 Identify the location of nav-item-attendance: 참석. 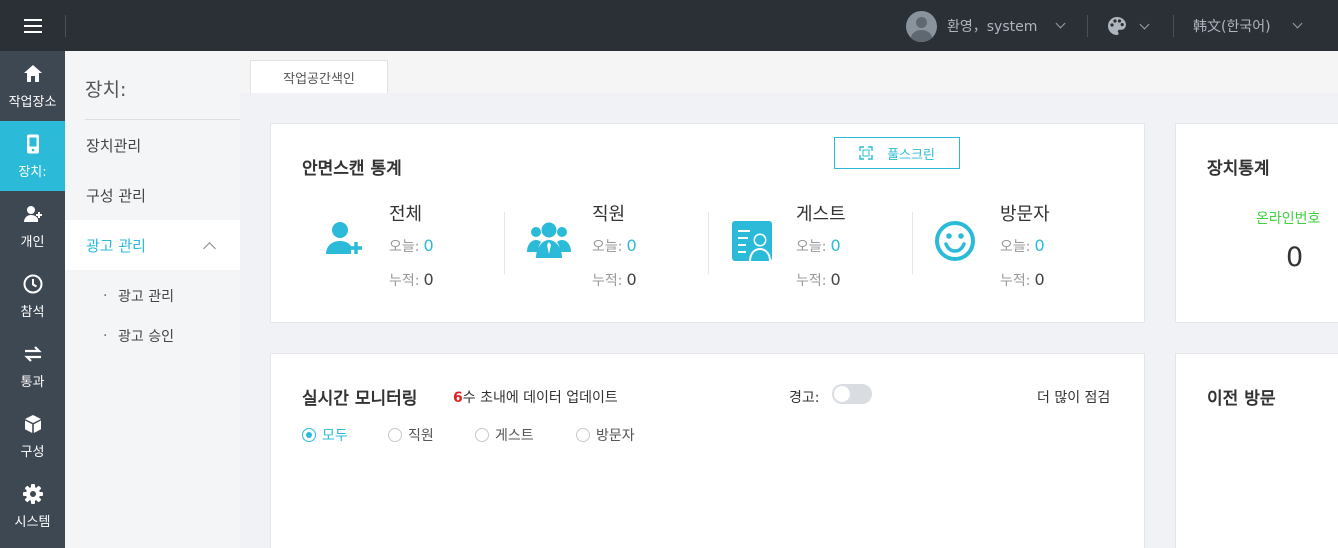
(32, 296).